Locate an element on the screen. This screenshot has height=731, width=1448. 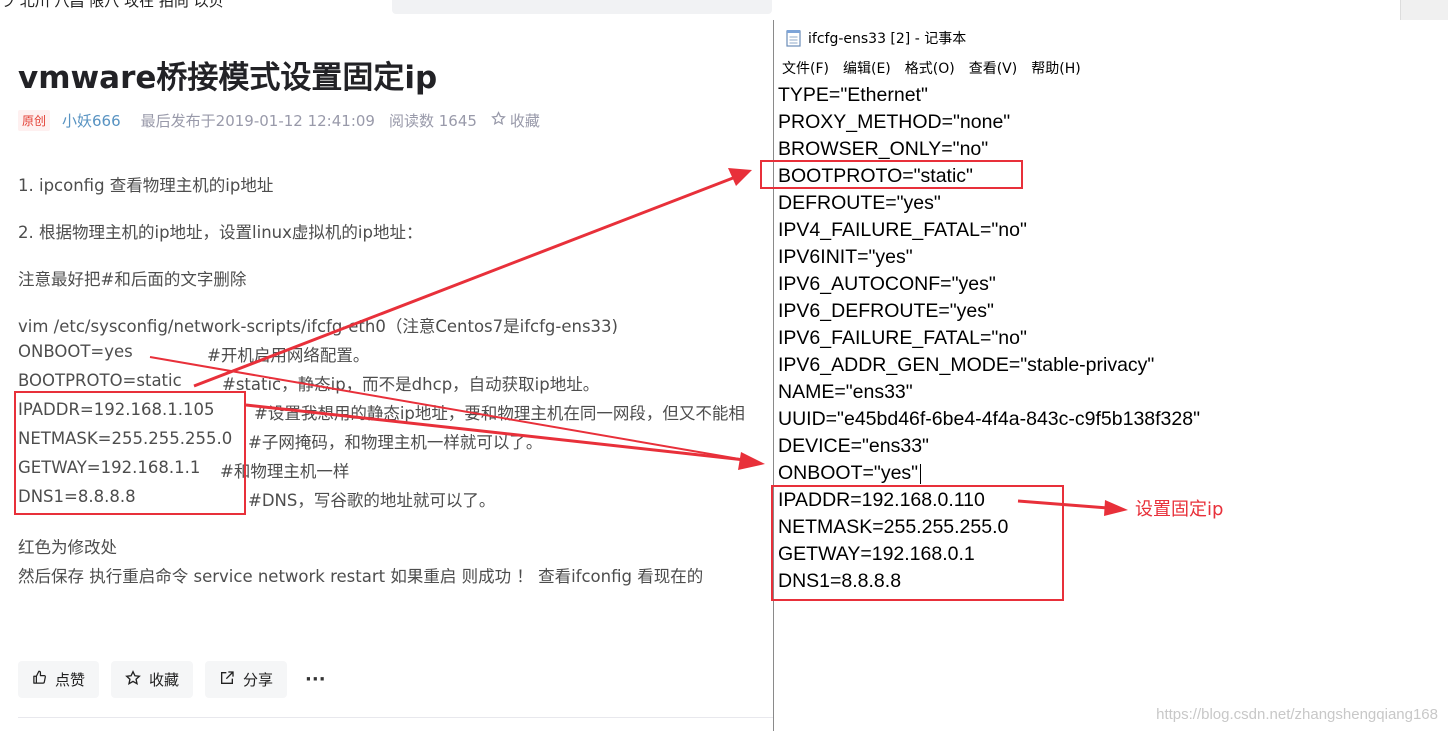
code-comment: #设置我想用的静态ip地址，要和物理主机在同一网段，但又不能相 is located at coordinates (499, 413).